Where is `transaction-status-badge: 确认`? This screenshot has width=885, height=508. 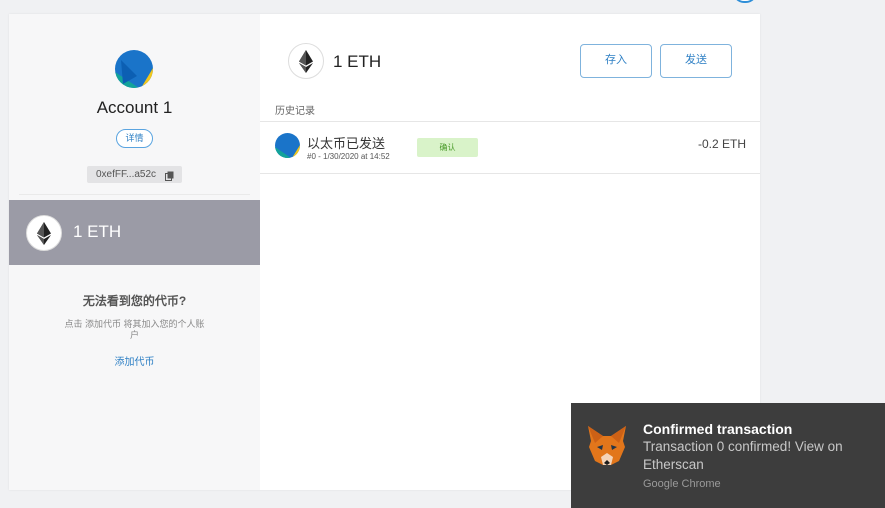
transaction-status-badge: 确认 is located at coordinates (447, 147).